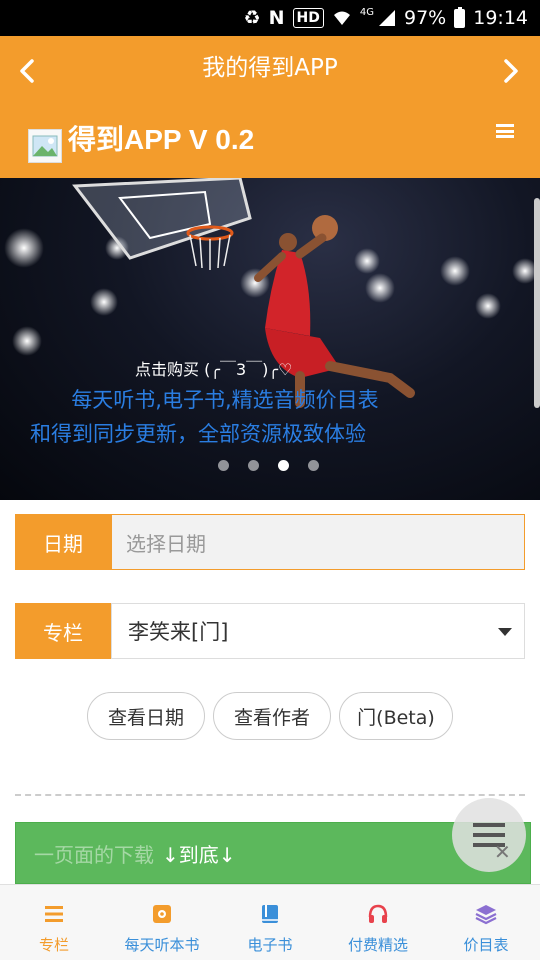  What do you see at coordinates (505, 632) in the screenshot?
I see `chevron-down-icon` at bounding box center [505, 632].